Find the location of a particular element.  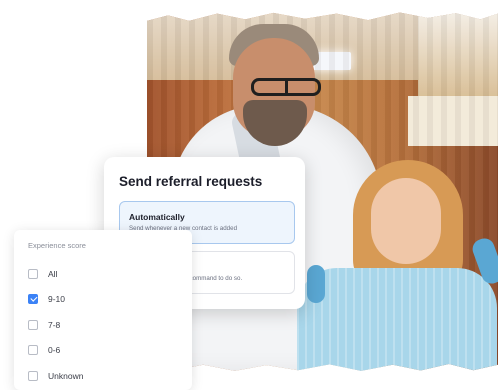

checkbox-checked is located at coordinates (33, 299).